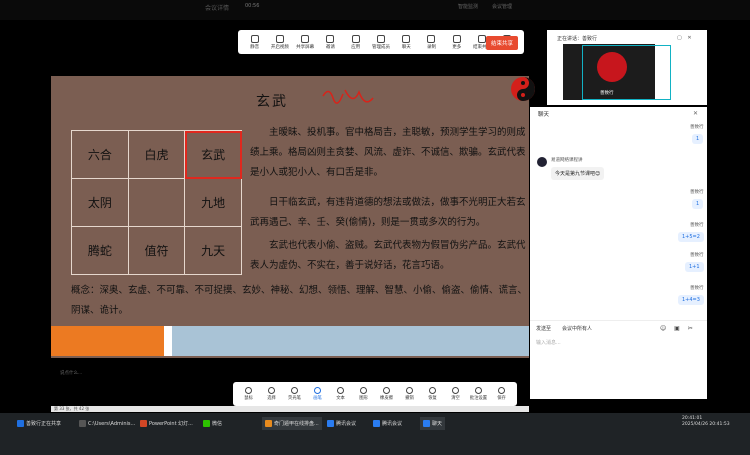  Describe the element at coordinates (217, 7) in the screenshot. I see `meeting-title: 会议详情` at that location.